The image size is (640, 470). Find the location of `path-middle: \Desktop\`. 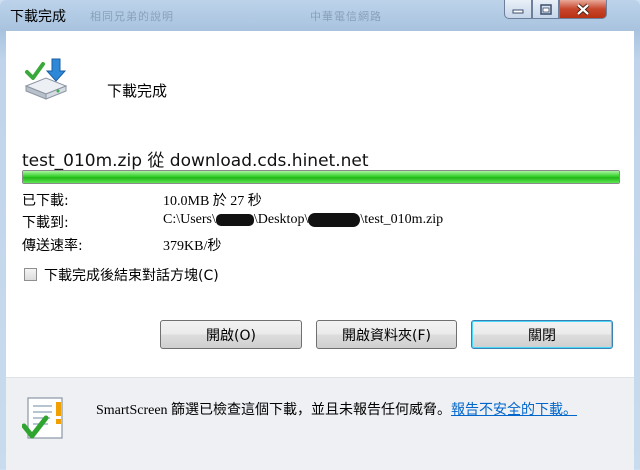

path-middle: \Desktop\ is located at coordinates (281, 219).